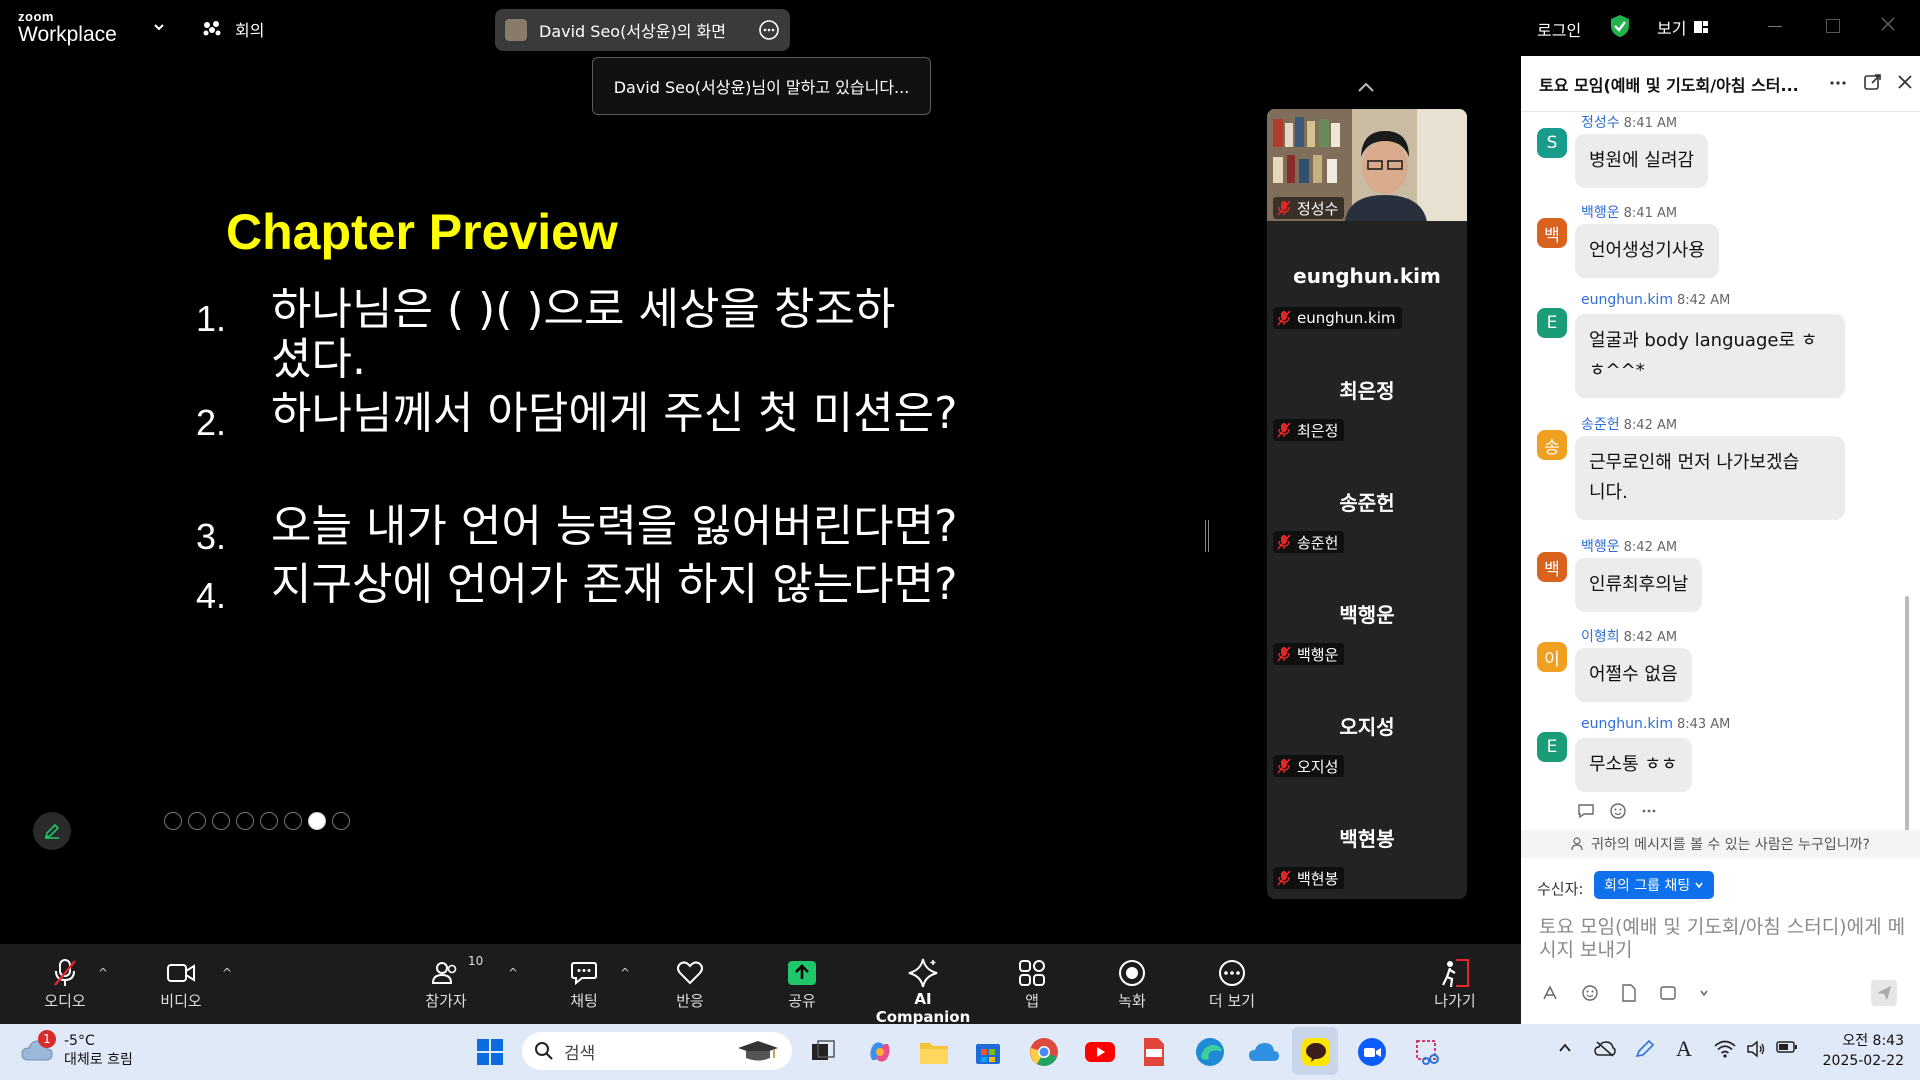  Describe the element at coordinates (257, 821) in the screenshot. I see `slide-controls` at that location.